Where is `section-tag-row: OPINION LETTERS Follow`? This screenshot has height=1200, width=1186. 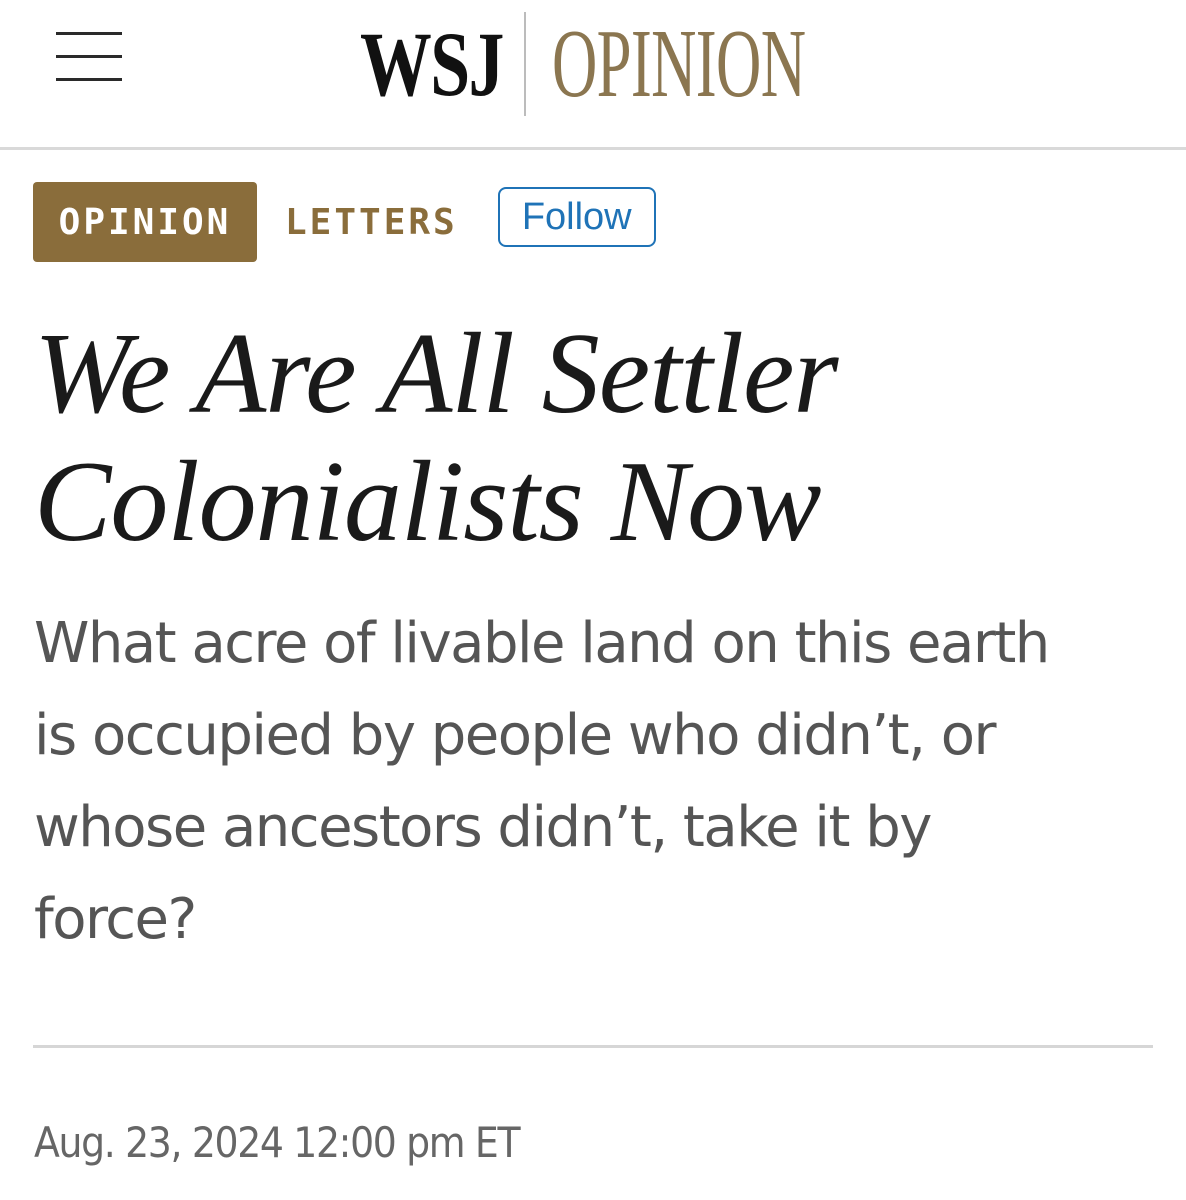 section-tag-row: OPINION LETTERS Follow is located at coordinates (344, 222).